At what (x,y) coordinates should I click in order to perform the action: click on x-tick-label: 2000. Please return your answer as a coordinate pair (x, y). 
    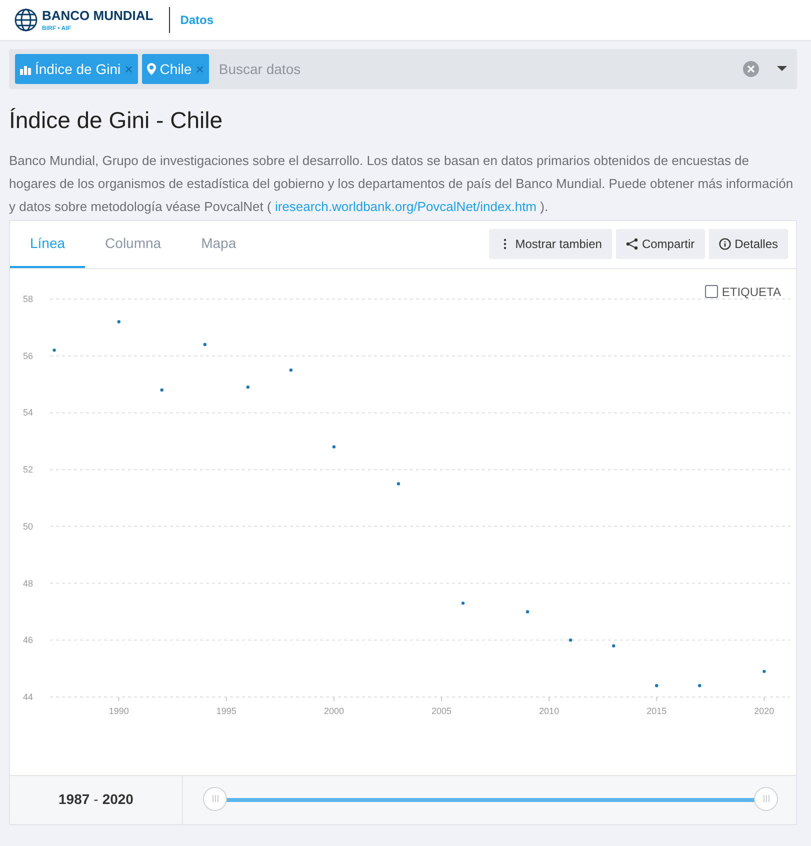
    Looking at the image, I should click on (334, 711).